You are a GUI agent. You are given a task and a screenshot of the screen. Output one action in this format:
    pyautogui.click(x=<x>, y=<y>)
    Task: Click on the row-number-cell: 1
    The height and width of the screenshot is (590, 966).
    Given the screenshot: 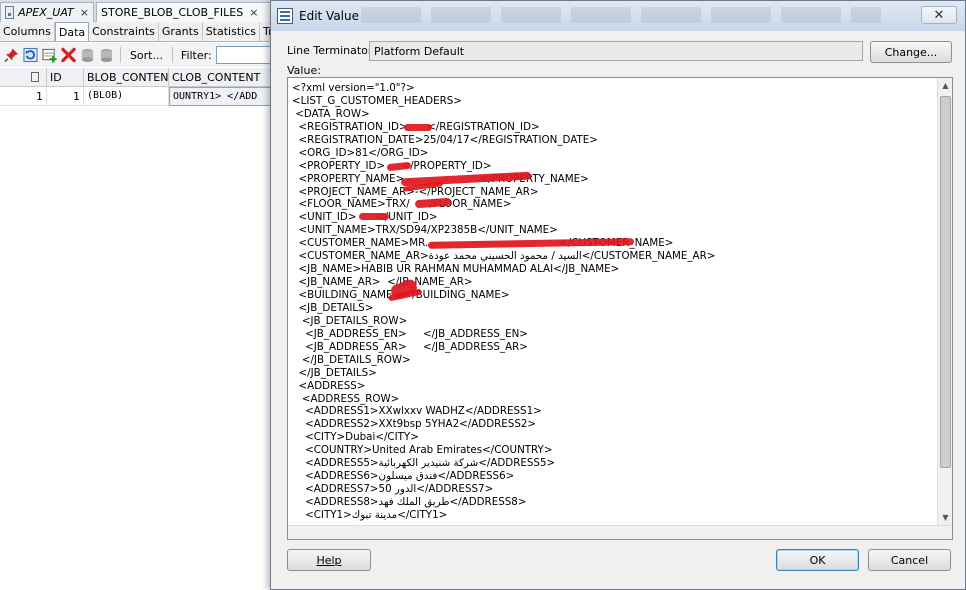 What is the action you would take?
    pyautogui.click(x=23, y=96)
    